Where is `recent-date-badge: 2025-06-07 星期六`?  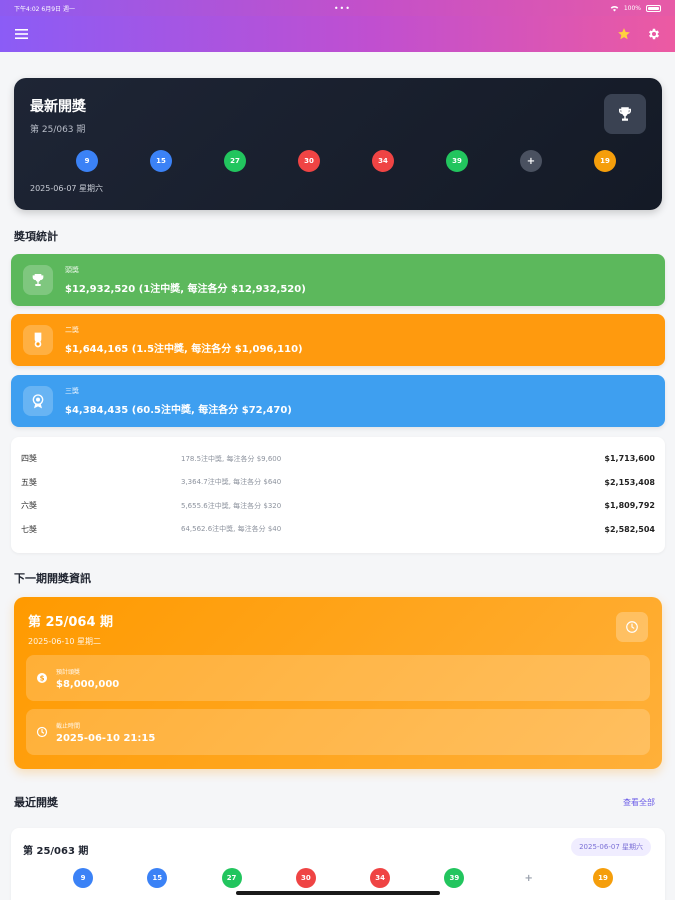
recent-date-badge: 2025-06-07 星期六 is located at coordinates (611, 847).